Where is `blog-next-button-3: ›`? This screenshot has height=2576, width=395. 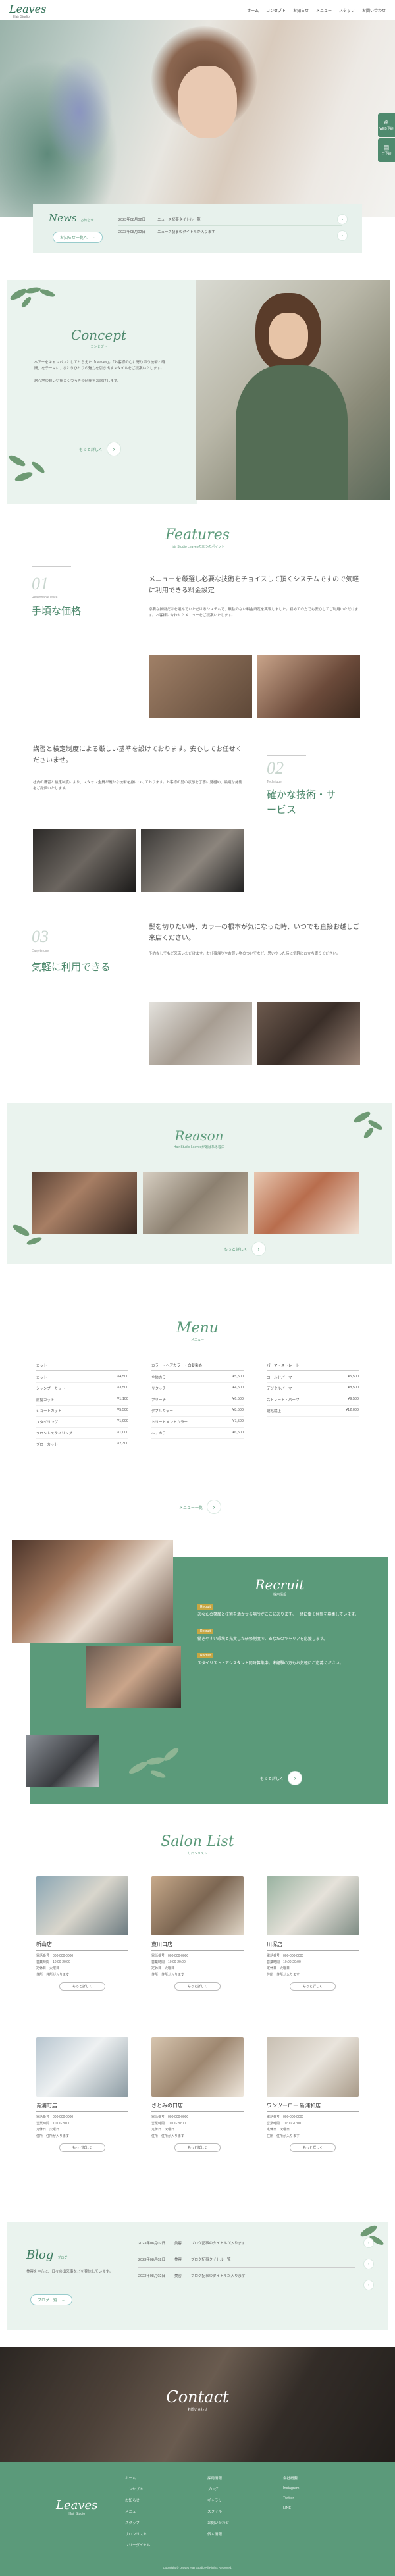
blog-next-button-3: › is located at coordinates (368, 2285).